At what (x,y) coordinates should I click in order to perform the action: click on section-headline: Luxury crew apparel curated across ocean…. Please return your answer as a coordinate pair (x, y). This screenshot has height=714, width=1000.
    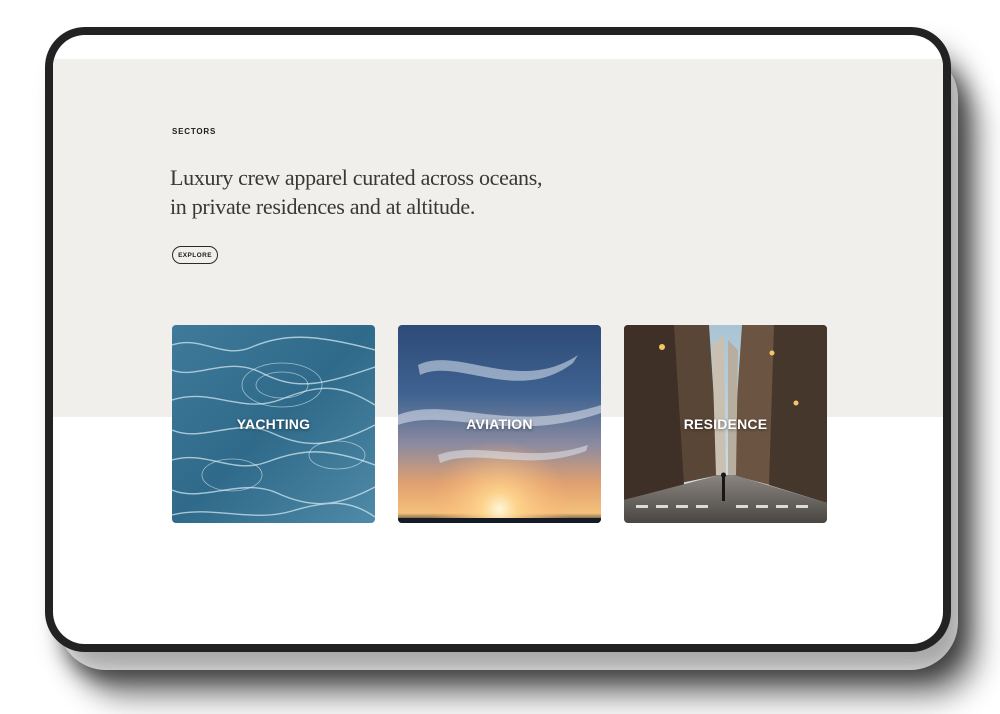
    Looking at the image, I should click on (380, 192).